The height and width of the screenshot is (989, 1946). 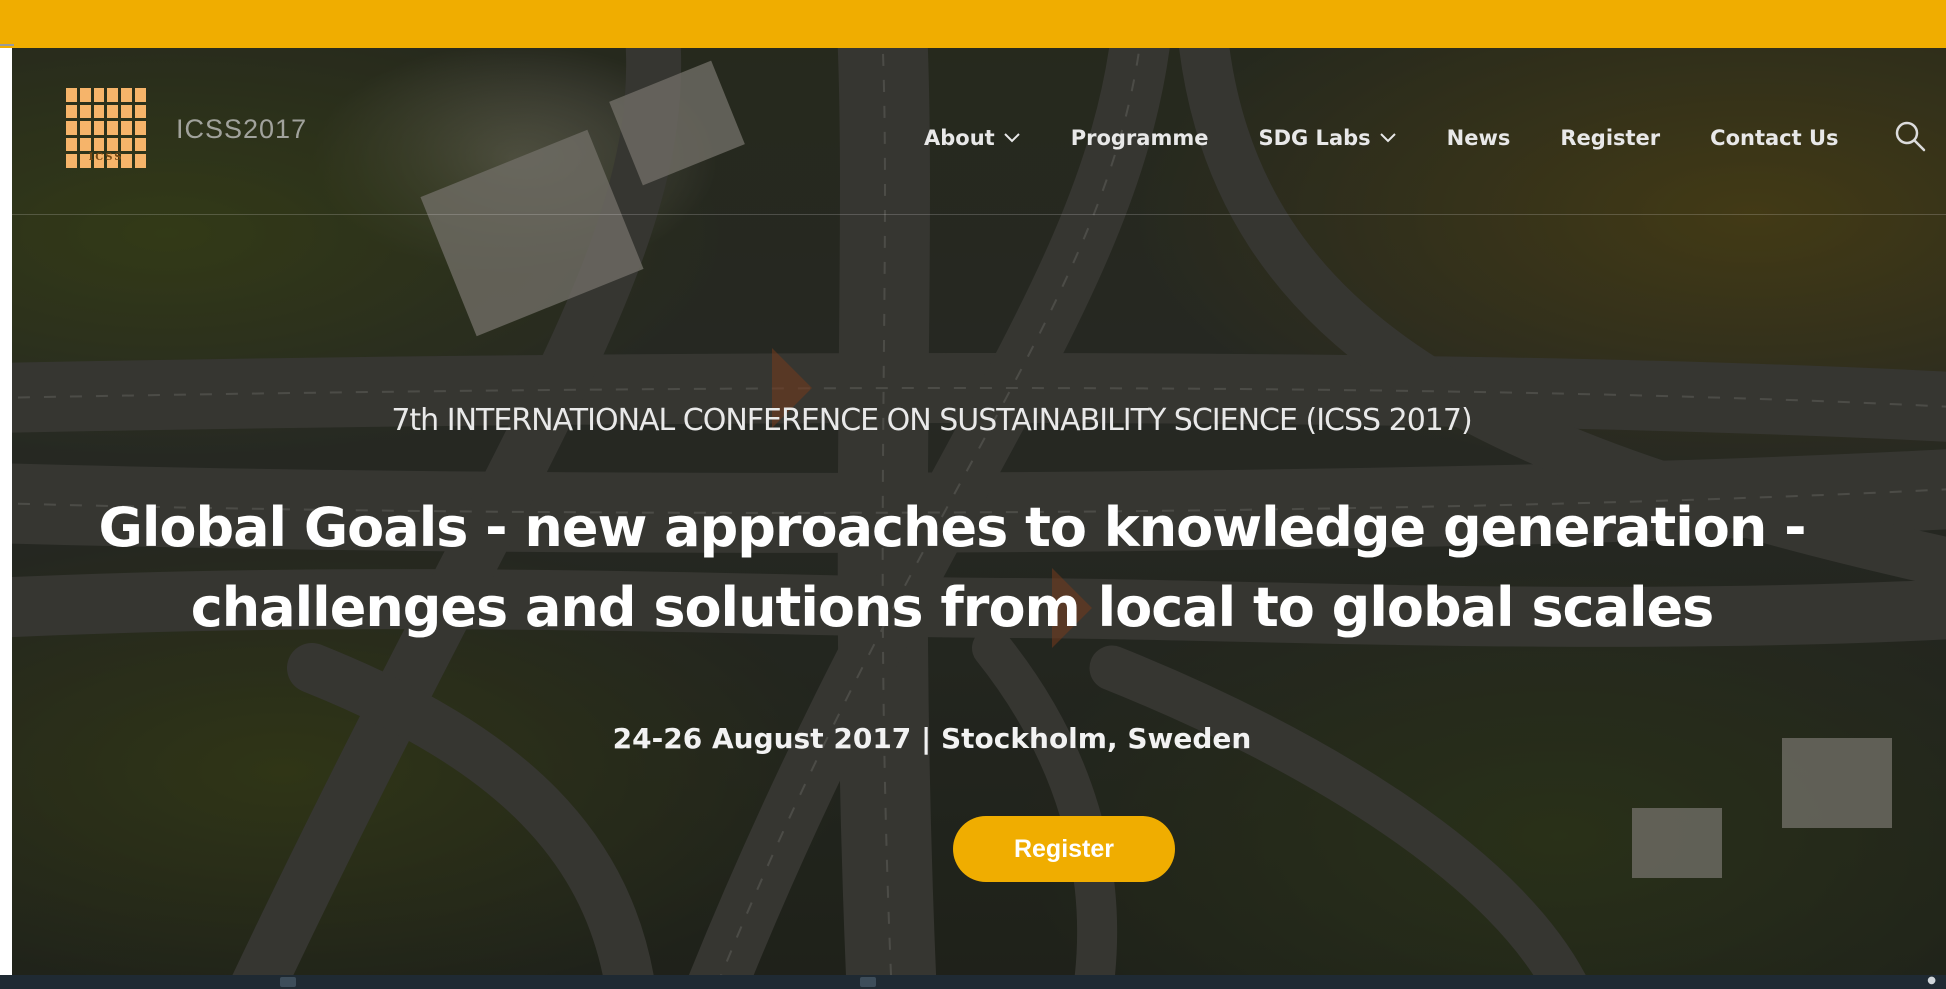 I want to click on top-rule, so click(x=7, y=45).